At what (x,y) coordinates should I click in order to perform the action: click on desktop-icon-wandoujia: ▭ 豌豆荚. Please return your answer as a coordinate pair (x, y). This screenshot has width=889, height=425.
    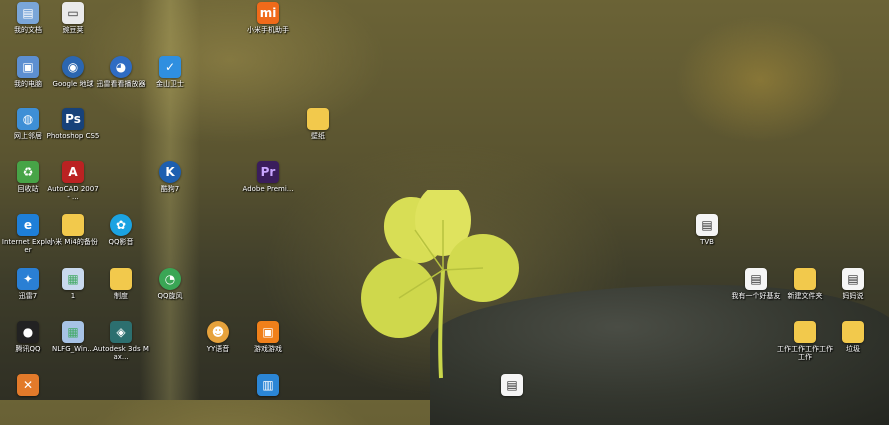
    Looking at the image, I should click on (73, 18).